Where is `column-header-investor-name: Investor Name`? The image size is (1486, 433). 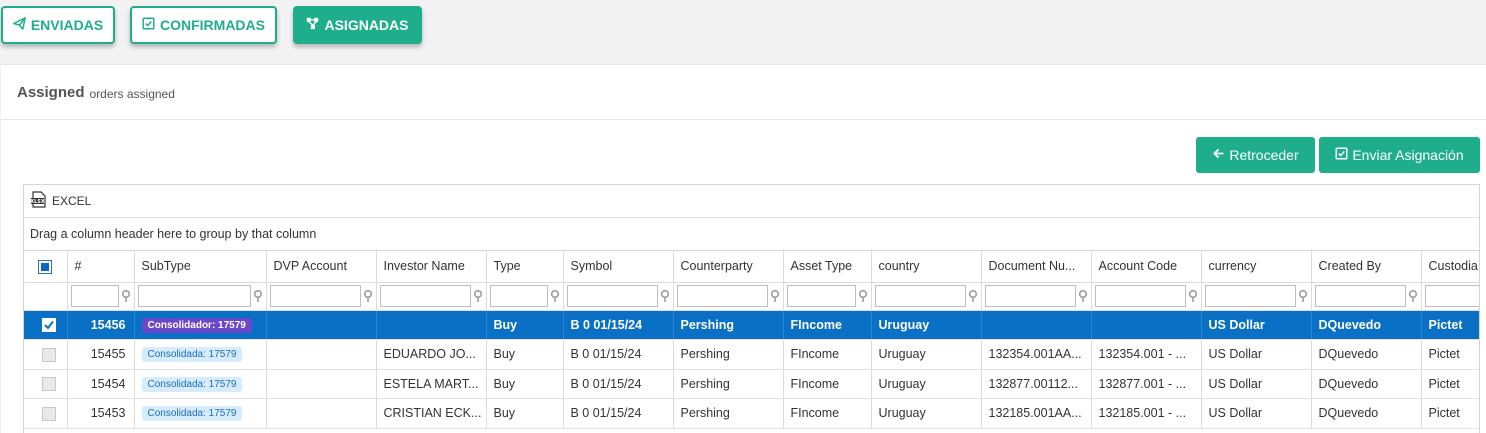 column-header-investor-name: Investor Name is located at coordinates (431, 267).